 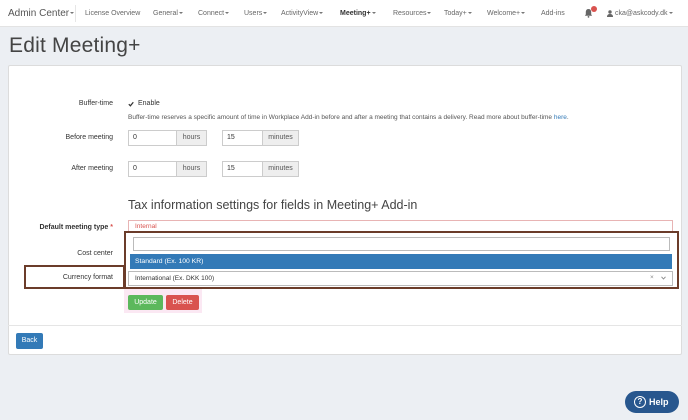 I want to click on nav-welcome-plus: Welcome+, so click(x=506, y=13).